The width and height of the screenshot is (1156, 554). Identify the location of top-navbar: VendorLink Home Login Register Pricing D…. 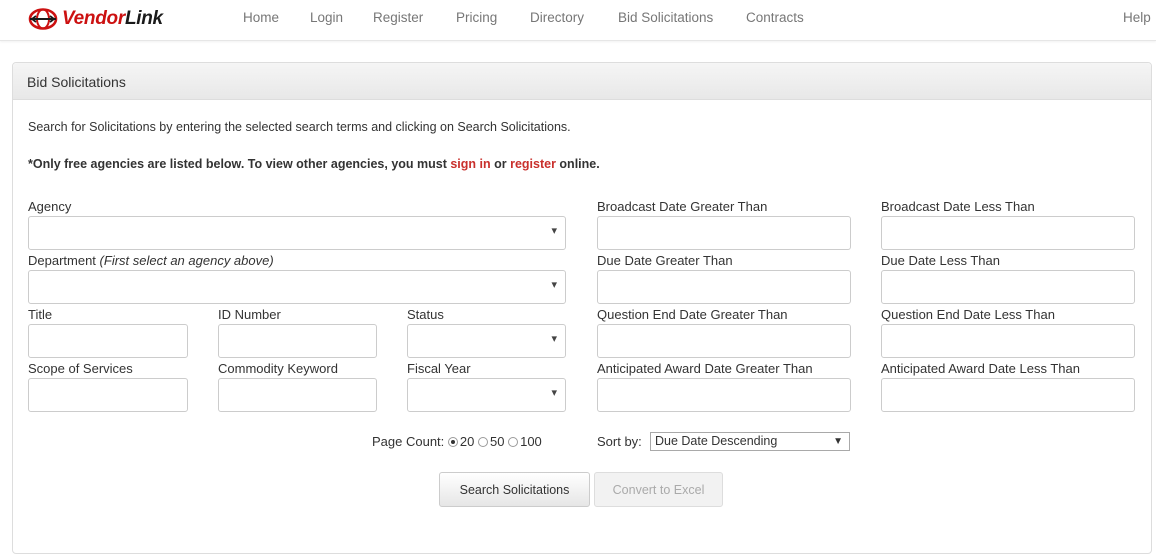
(578, 20).